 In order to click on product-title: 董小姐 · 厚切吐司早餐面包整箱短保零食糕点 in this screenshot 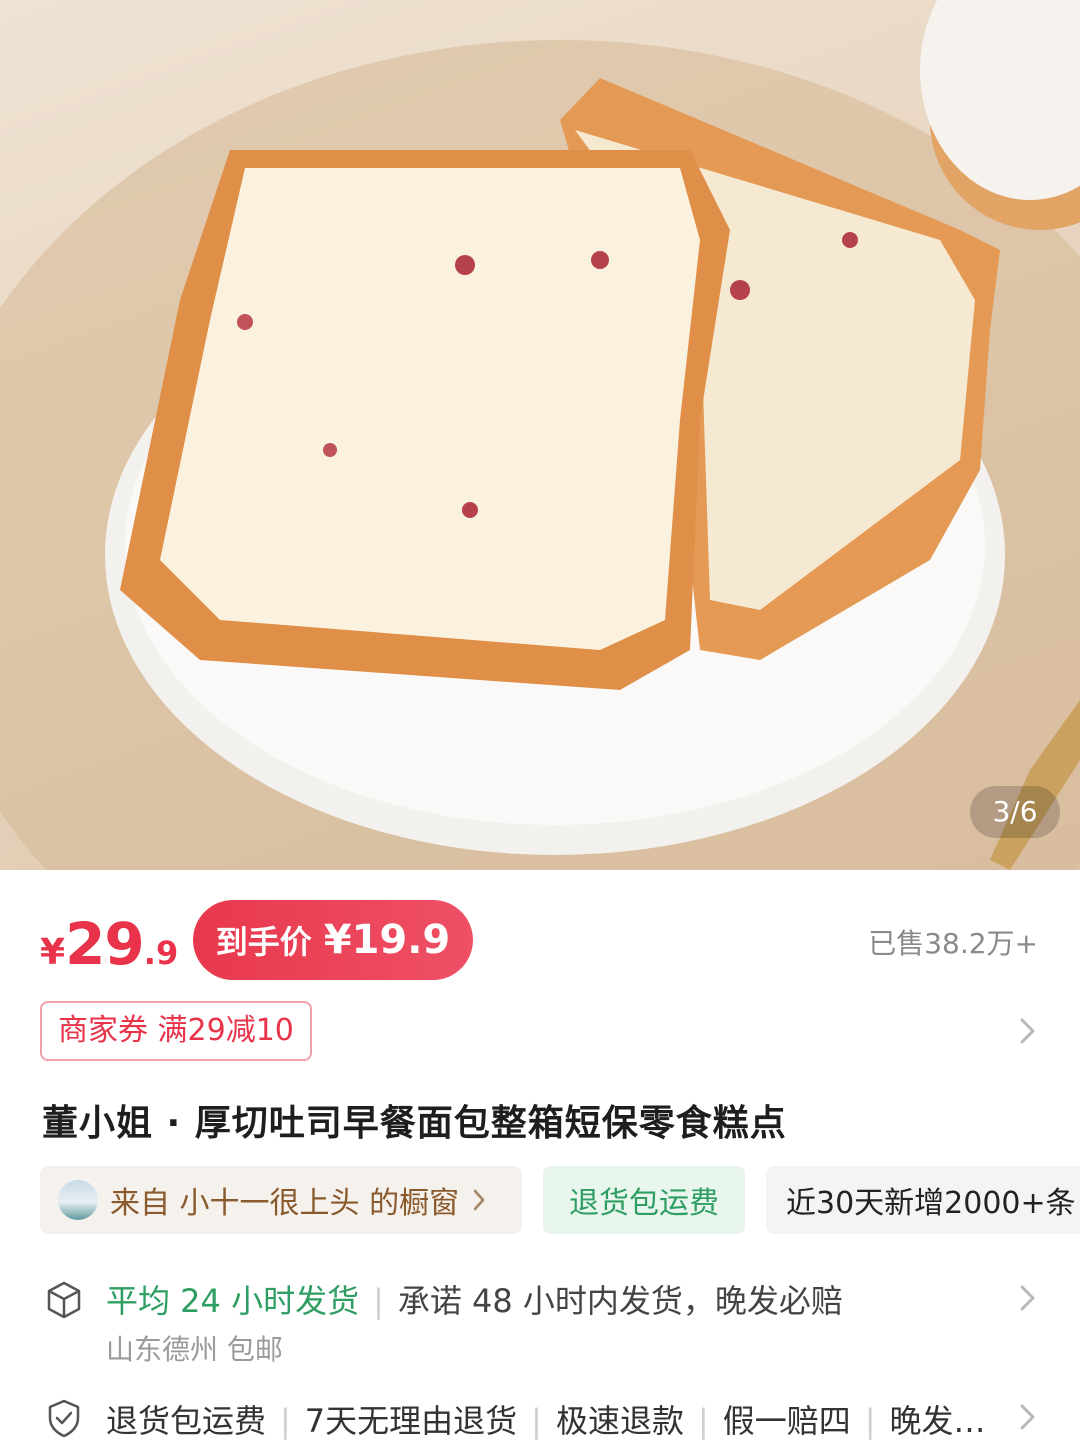, I will do `click(414, 1123)`.